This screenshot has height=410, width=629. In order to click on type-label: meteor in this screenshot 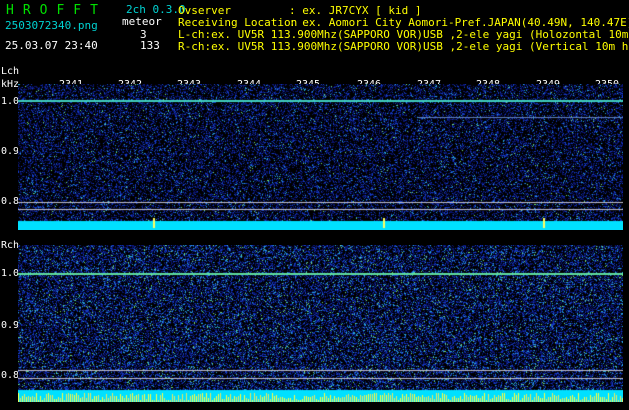, I will do `click(142, 21)`.